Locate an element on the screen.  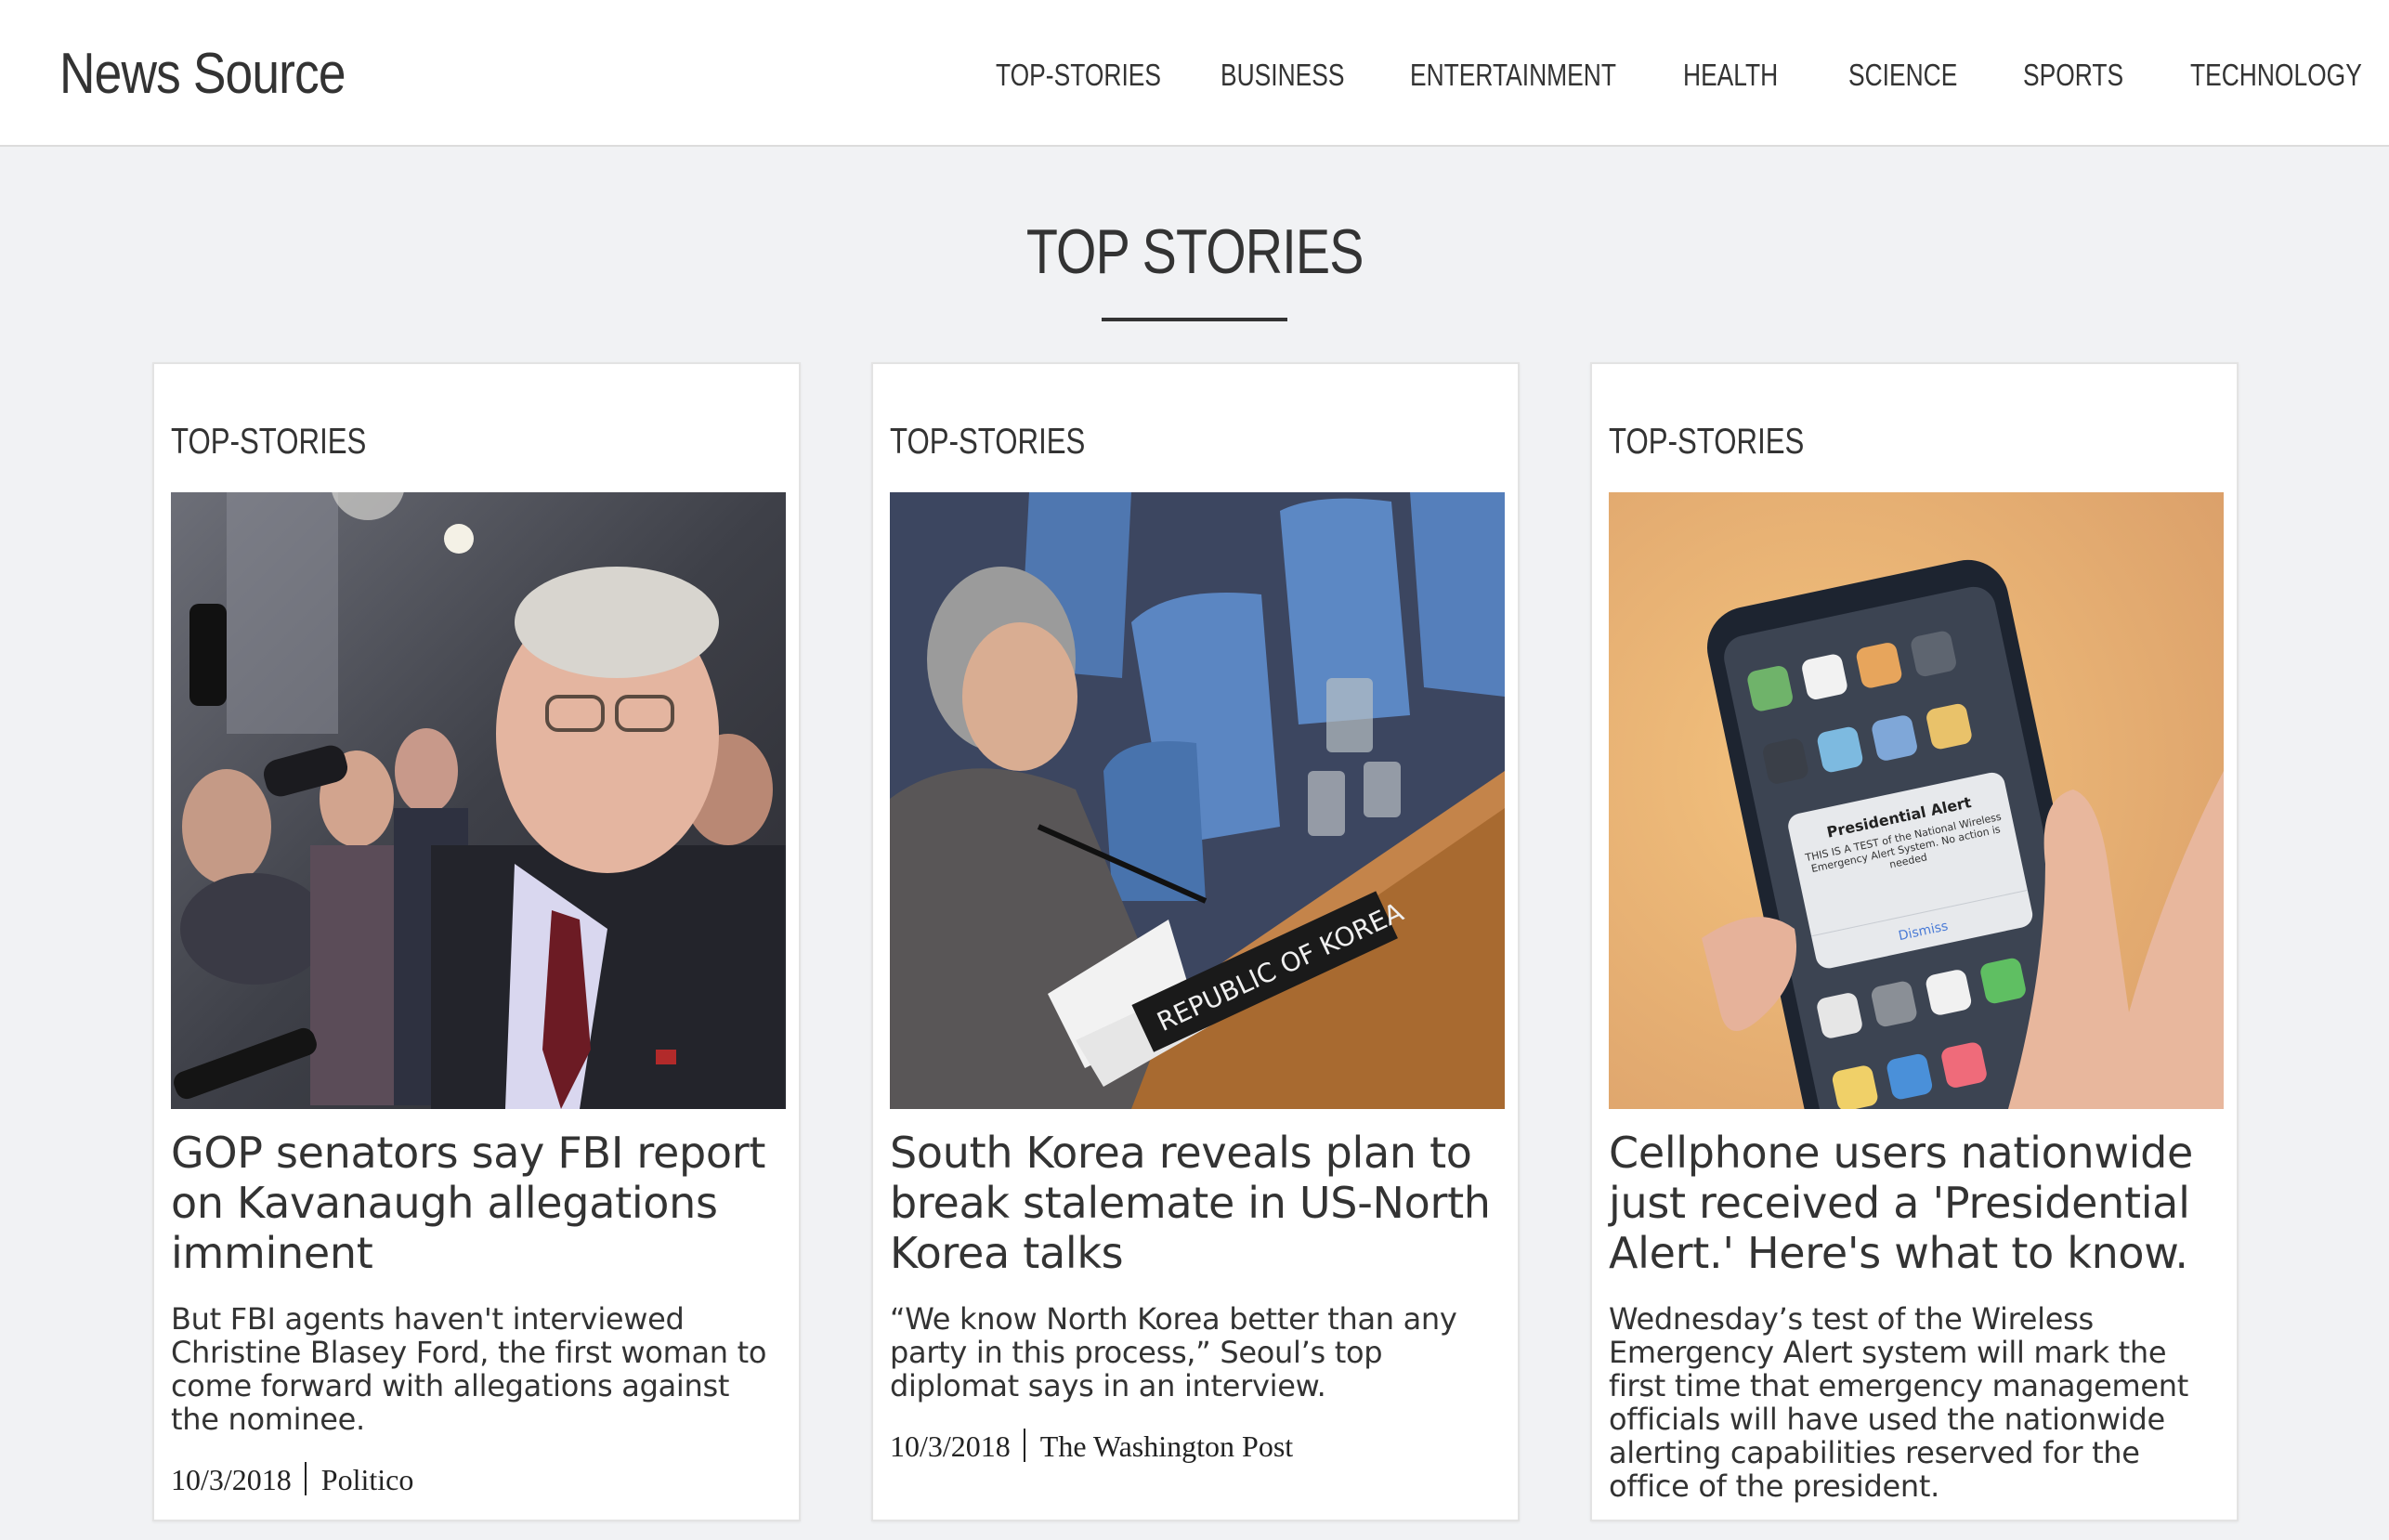
story-meta: 10/3/2018 Politico is located at coordinates (292, 1479).